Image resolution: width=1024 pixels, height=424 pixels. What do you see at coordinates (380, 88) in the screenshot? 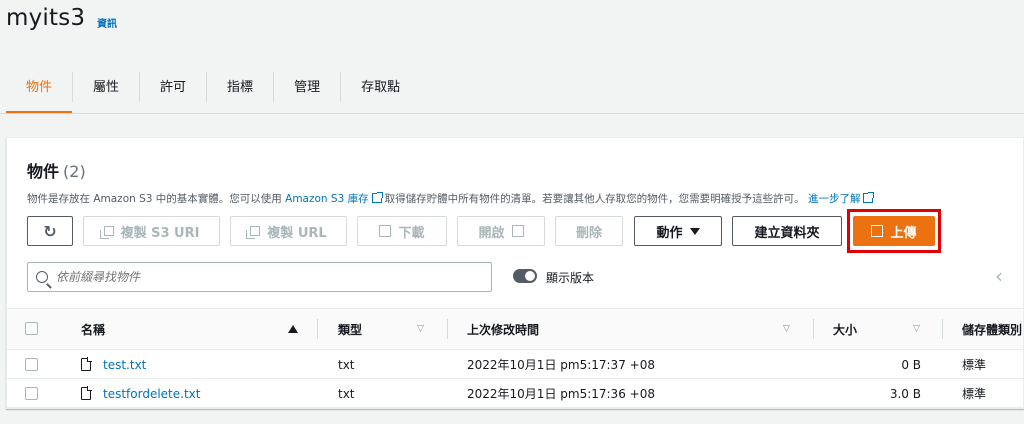
I see `tab-access-points: 存取點` at bounding box center [380, 88].